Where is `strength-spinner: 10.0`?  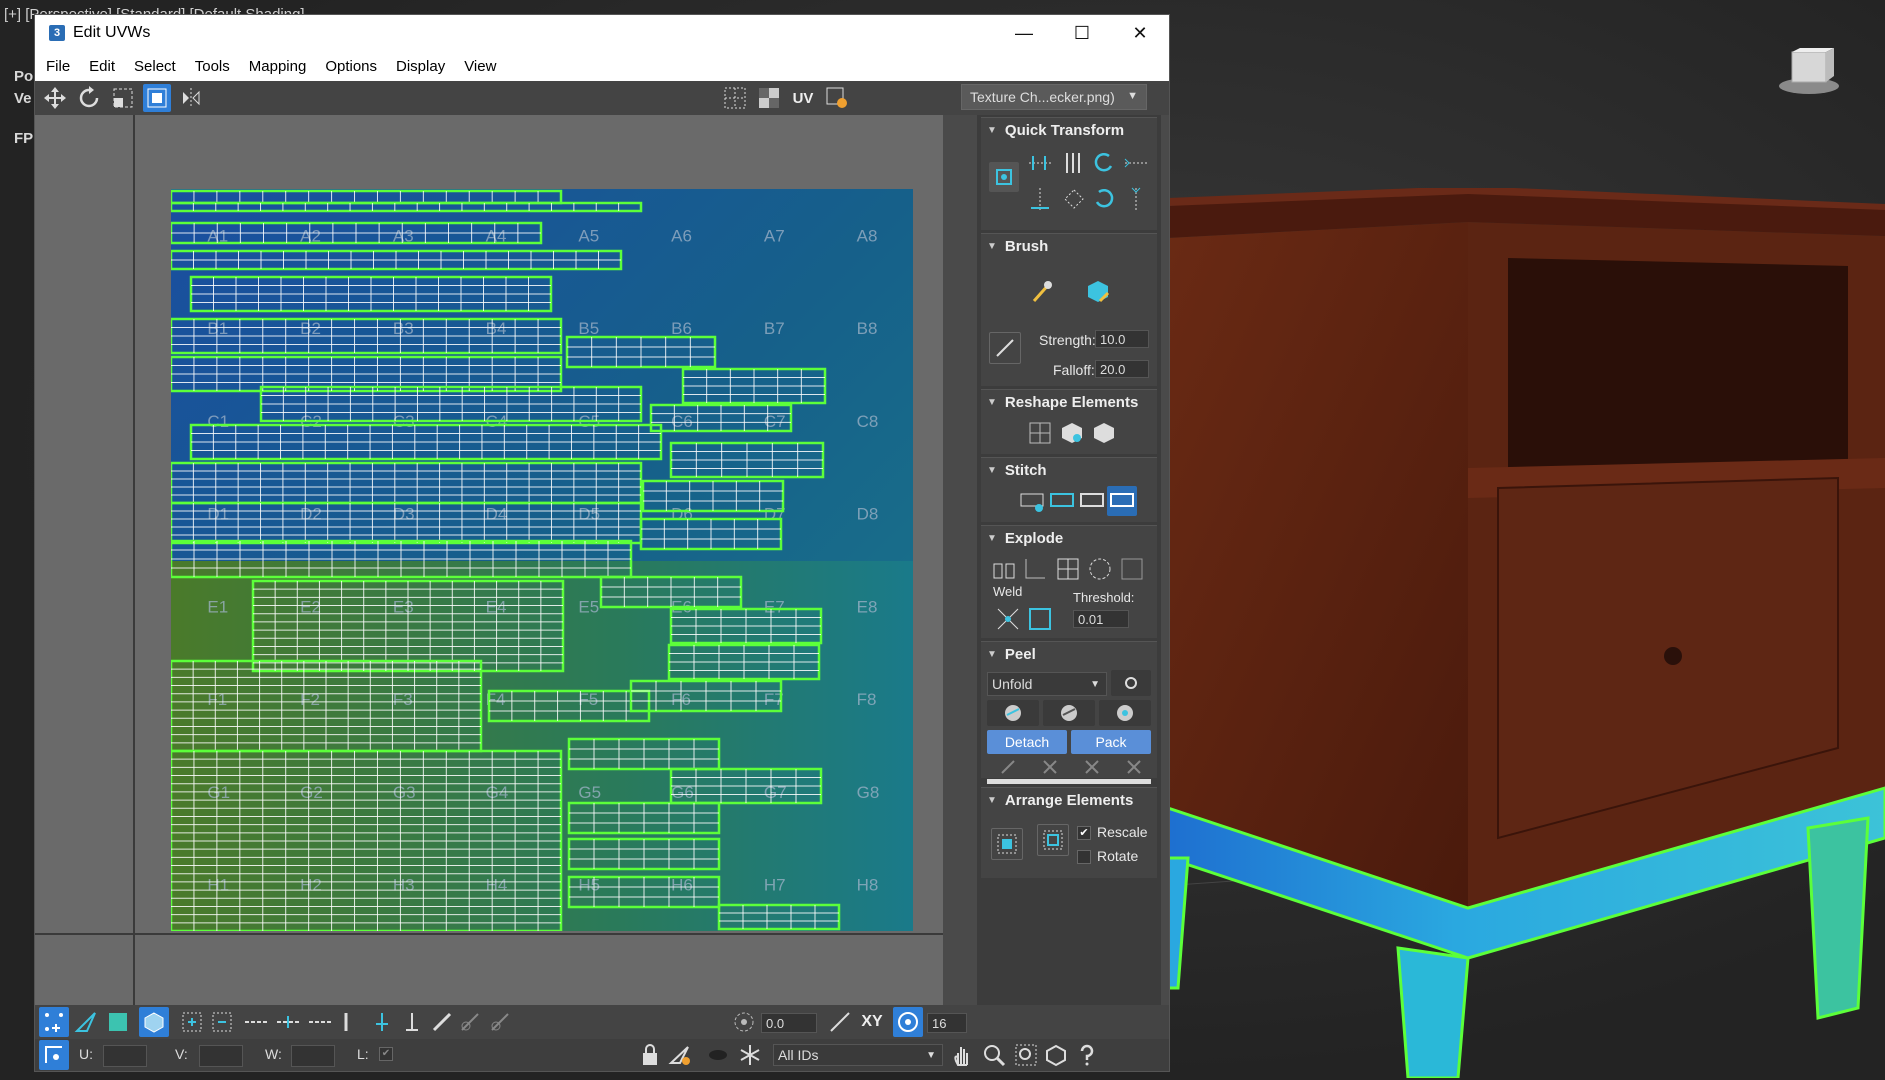
strength-spinner: 10.0 is located at coordinates (1122, 339).